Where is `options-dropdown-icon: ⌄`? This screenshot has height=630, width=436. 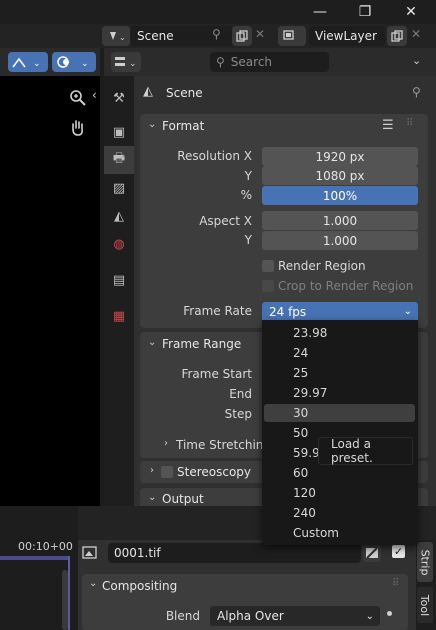 options-dropdown-icon: ⌄ is located at coordinates (416, 60).